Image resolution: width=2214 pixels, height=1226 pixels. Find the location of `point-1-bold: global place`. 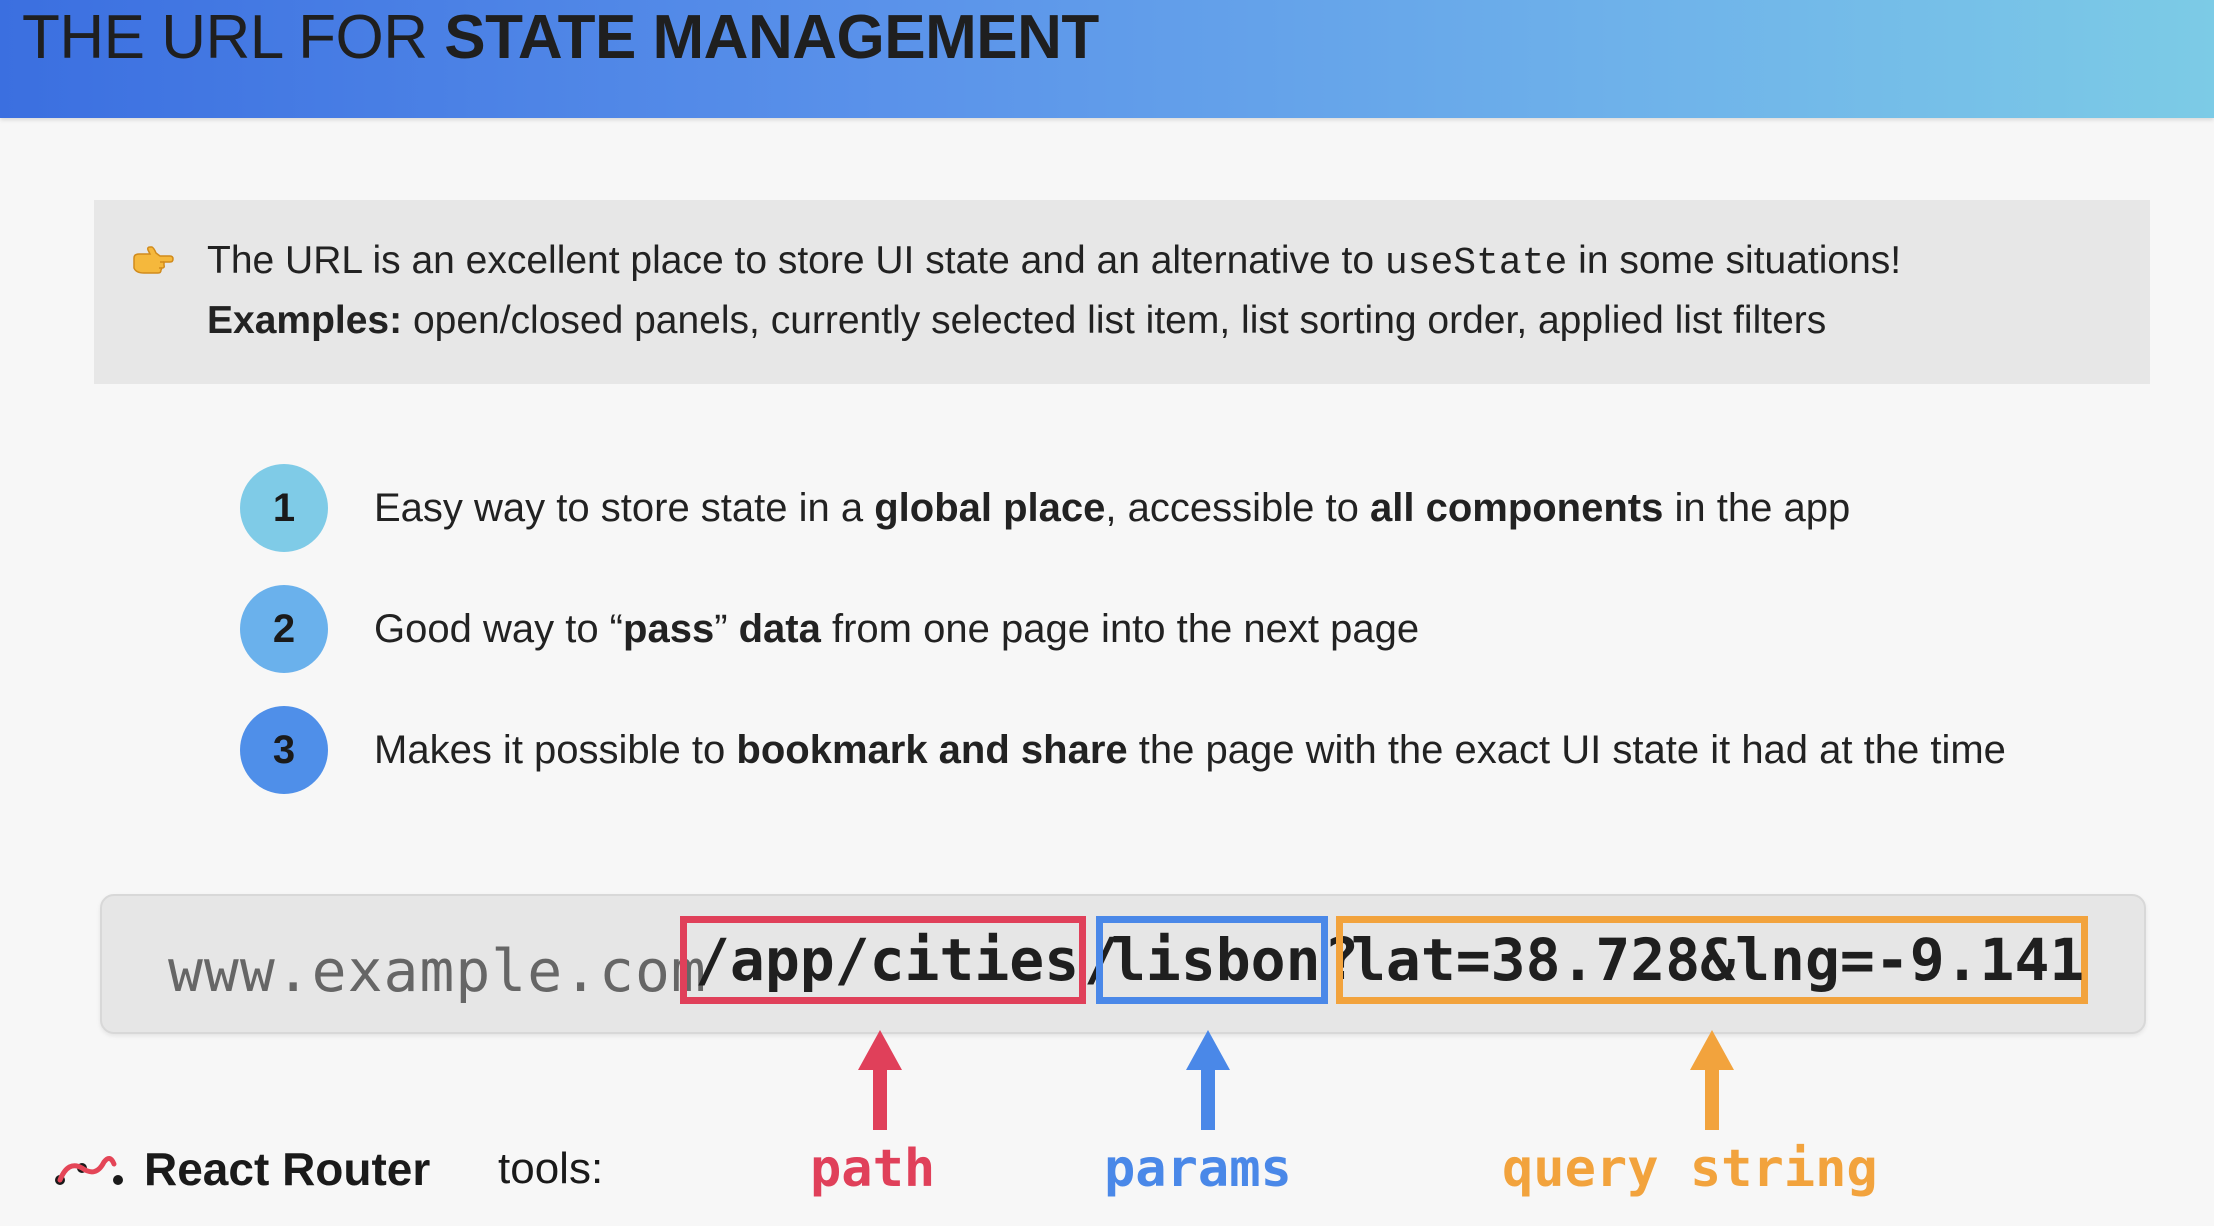

point-1-bold: global place is located at coordinates (990, 508).